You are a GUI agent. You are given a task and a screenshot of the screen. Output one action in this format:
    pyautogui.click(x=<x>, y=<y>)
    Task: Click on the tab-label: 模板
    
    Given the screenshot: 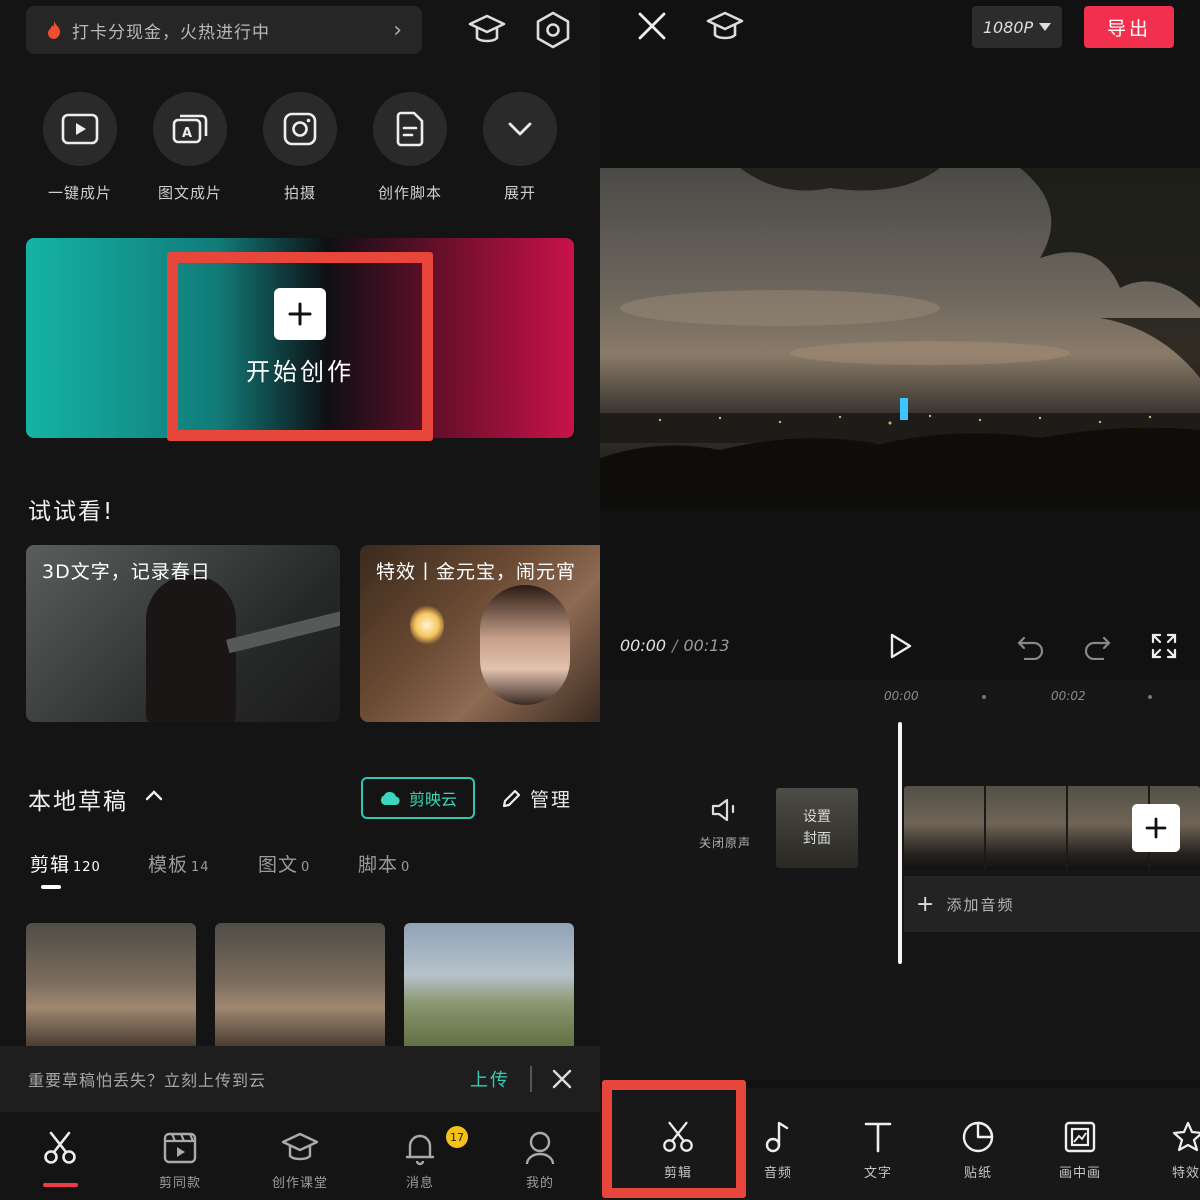 What is the action you would take?
    pyautogui.click(x=168, y=865)
    